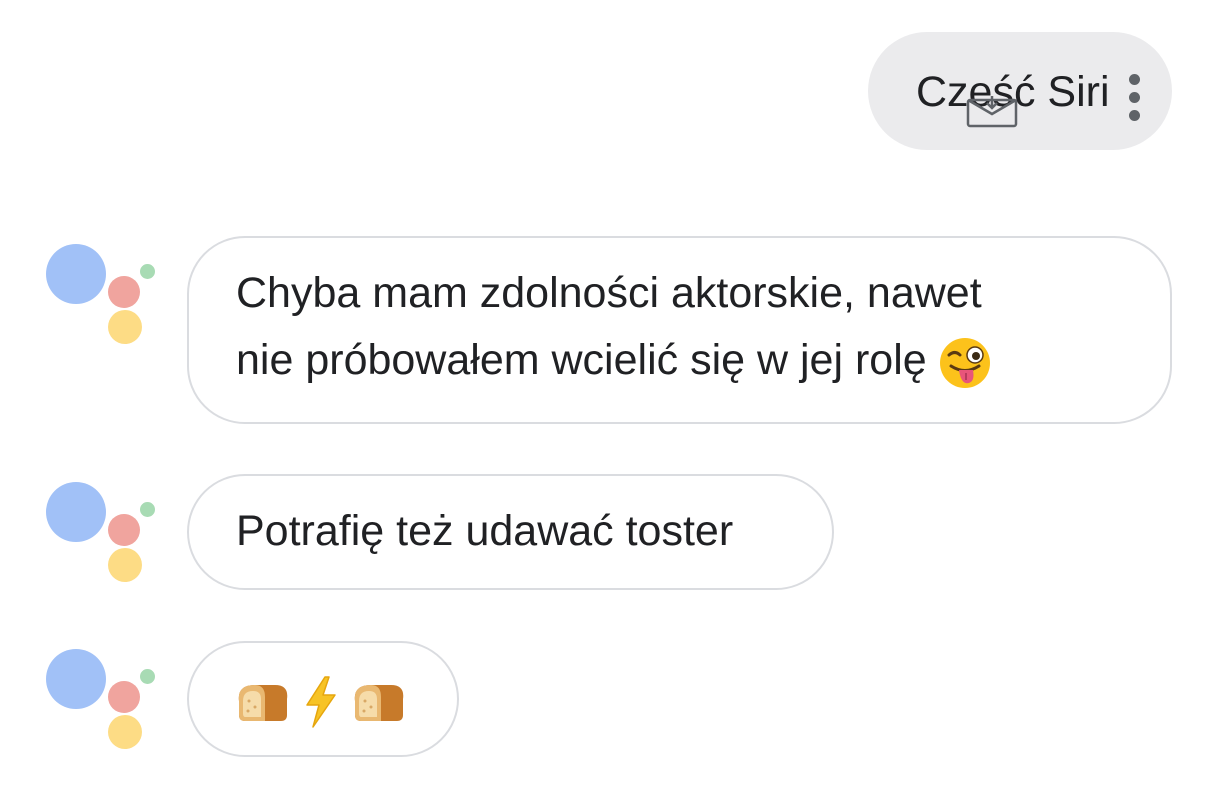  Describe the element at coordinates (1134, 98) in the screenshot. I see `more-options-icon` at that location.